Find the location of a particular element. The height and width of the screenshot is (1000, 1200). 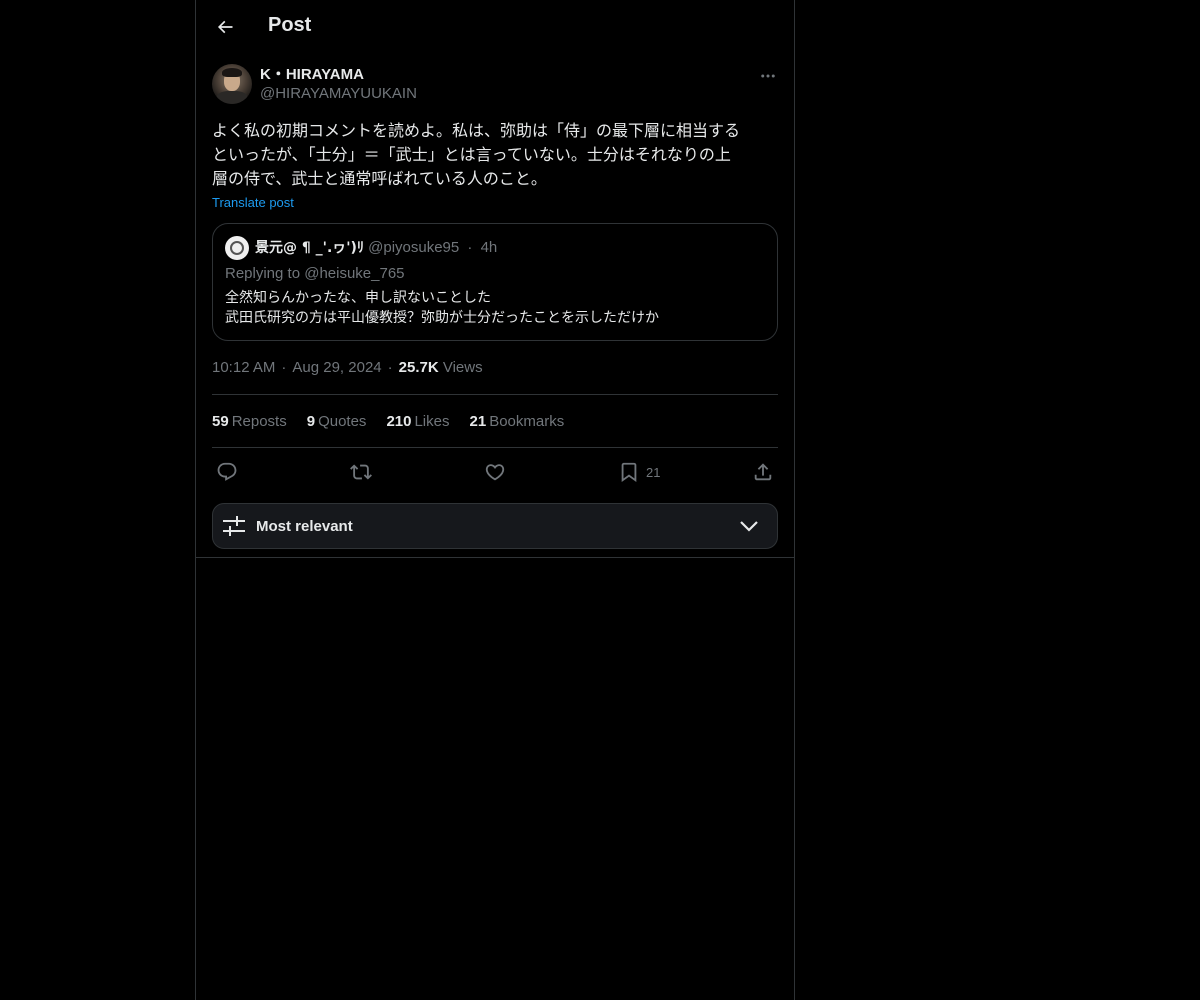

quote-avatar is located at coordinates (237, 248).